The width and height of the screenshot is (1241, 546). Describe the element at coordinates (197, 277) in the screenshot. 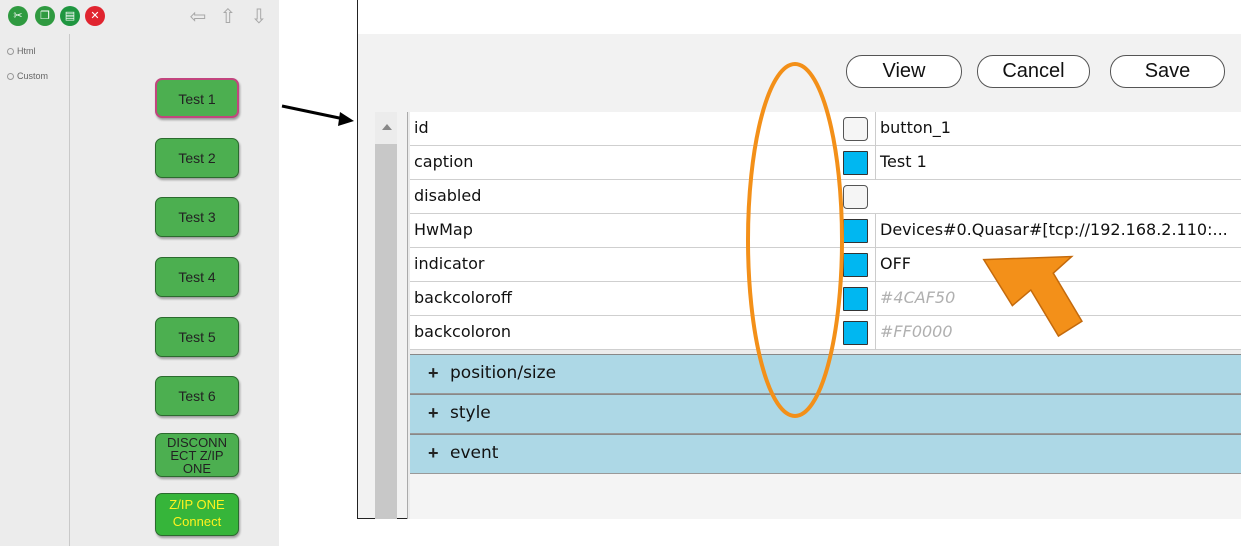

I see `test-4-button: Test 4` at that location.